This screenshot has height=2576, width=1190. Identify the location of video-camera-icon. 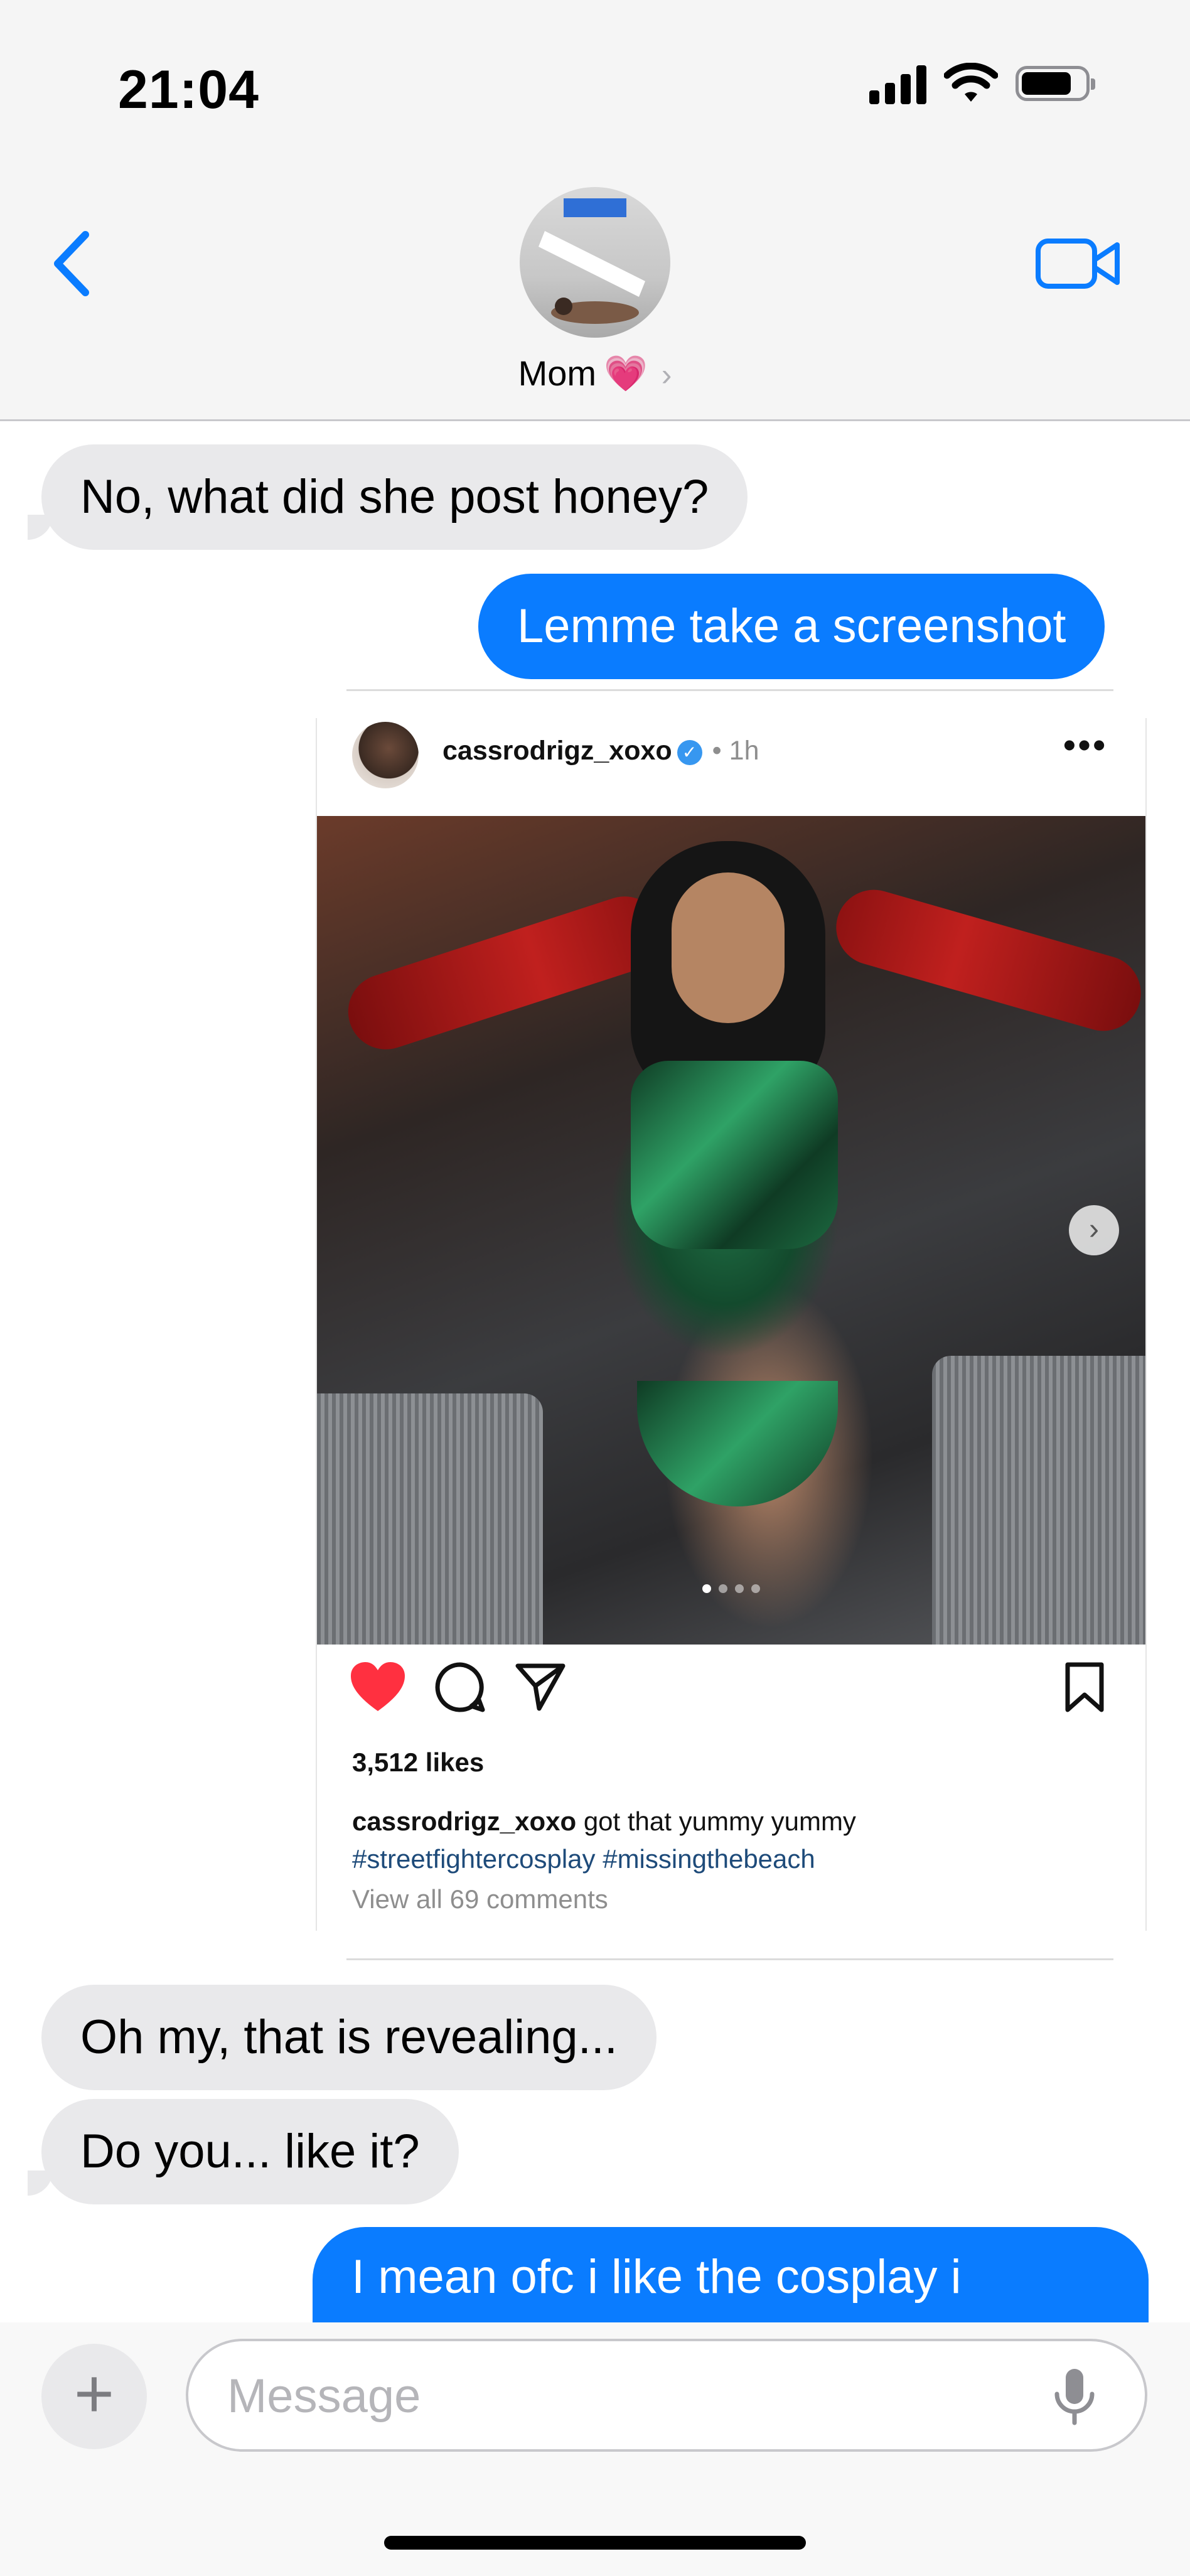
(1078, 263).